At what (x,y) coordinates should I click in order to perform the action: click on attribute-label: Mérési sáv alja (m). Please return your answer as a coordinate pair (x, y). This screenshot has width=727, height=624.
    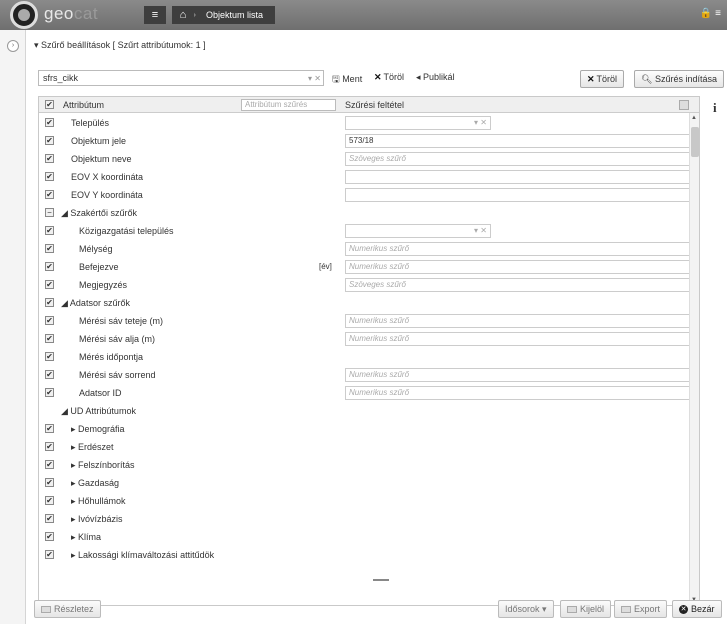
    Looking at the image, I should click on (117, 339).